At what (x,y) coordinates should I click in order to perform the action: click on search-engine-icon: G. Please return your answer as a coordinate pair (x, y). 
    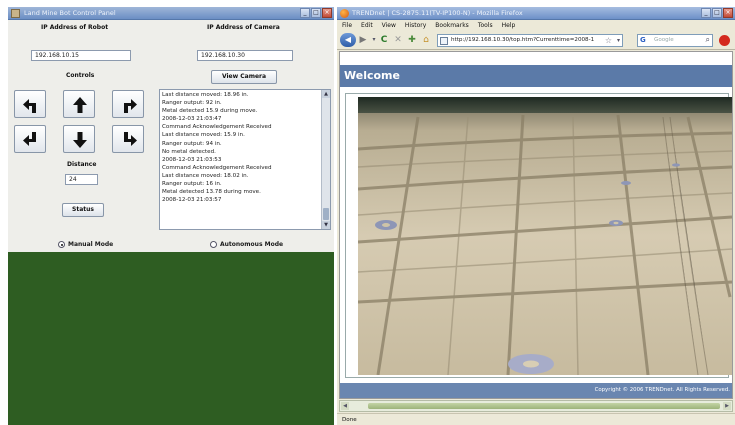
    Looking at the image, I should click on (645, 41).